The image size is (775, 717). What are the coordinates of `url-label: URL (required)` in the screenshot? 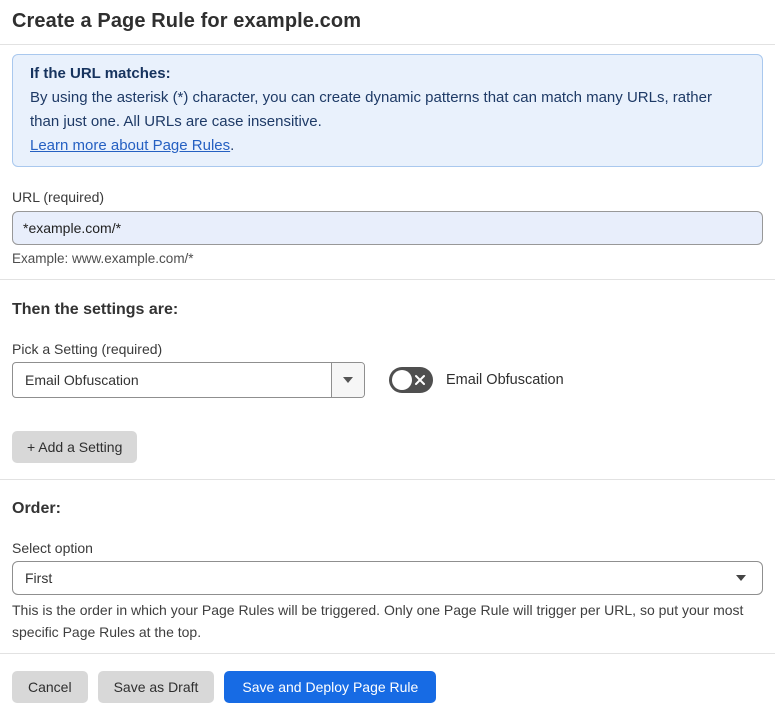 It's located at (58, 197).